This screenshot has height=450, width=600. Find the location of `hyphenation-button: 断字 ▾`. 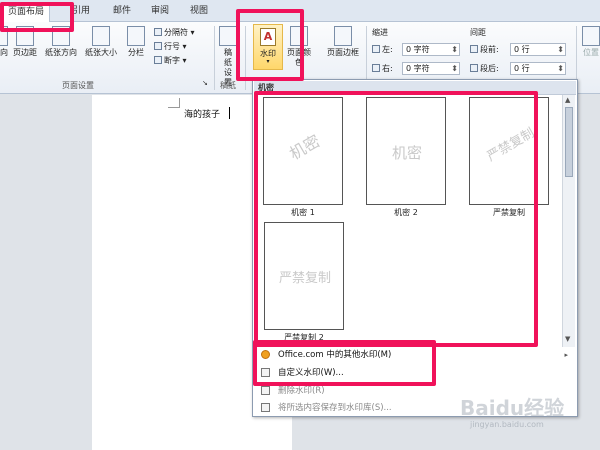

hyphenation-button: 断字 ▾ is located at coordinates (170, 60).